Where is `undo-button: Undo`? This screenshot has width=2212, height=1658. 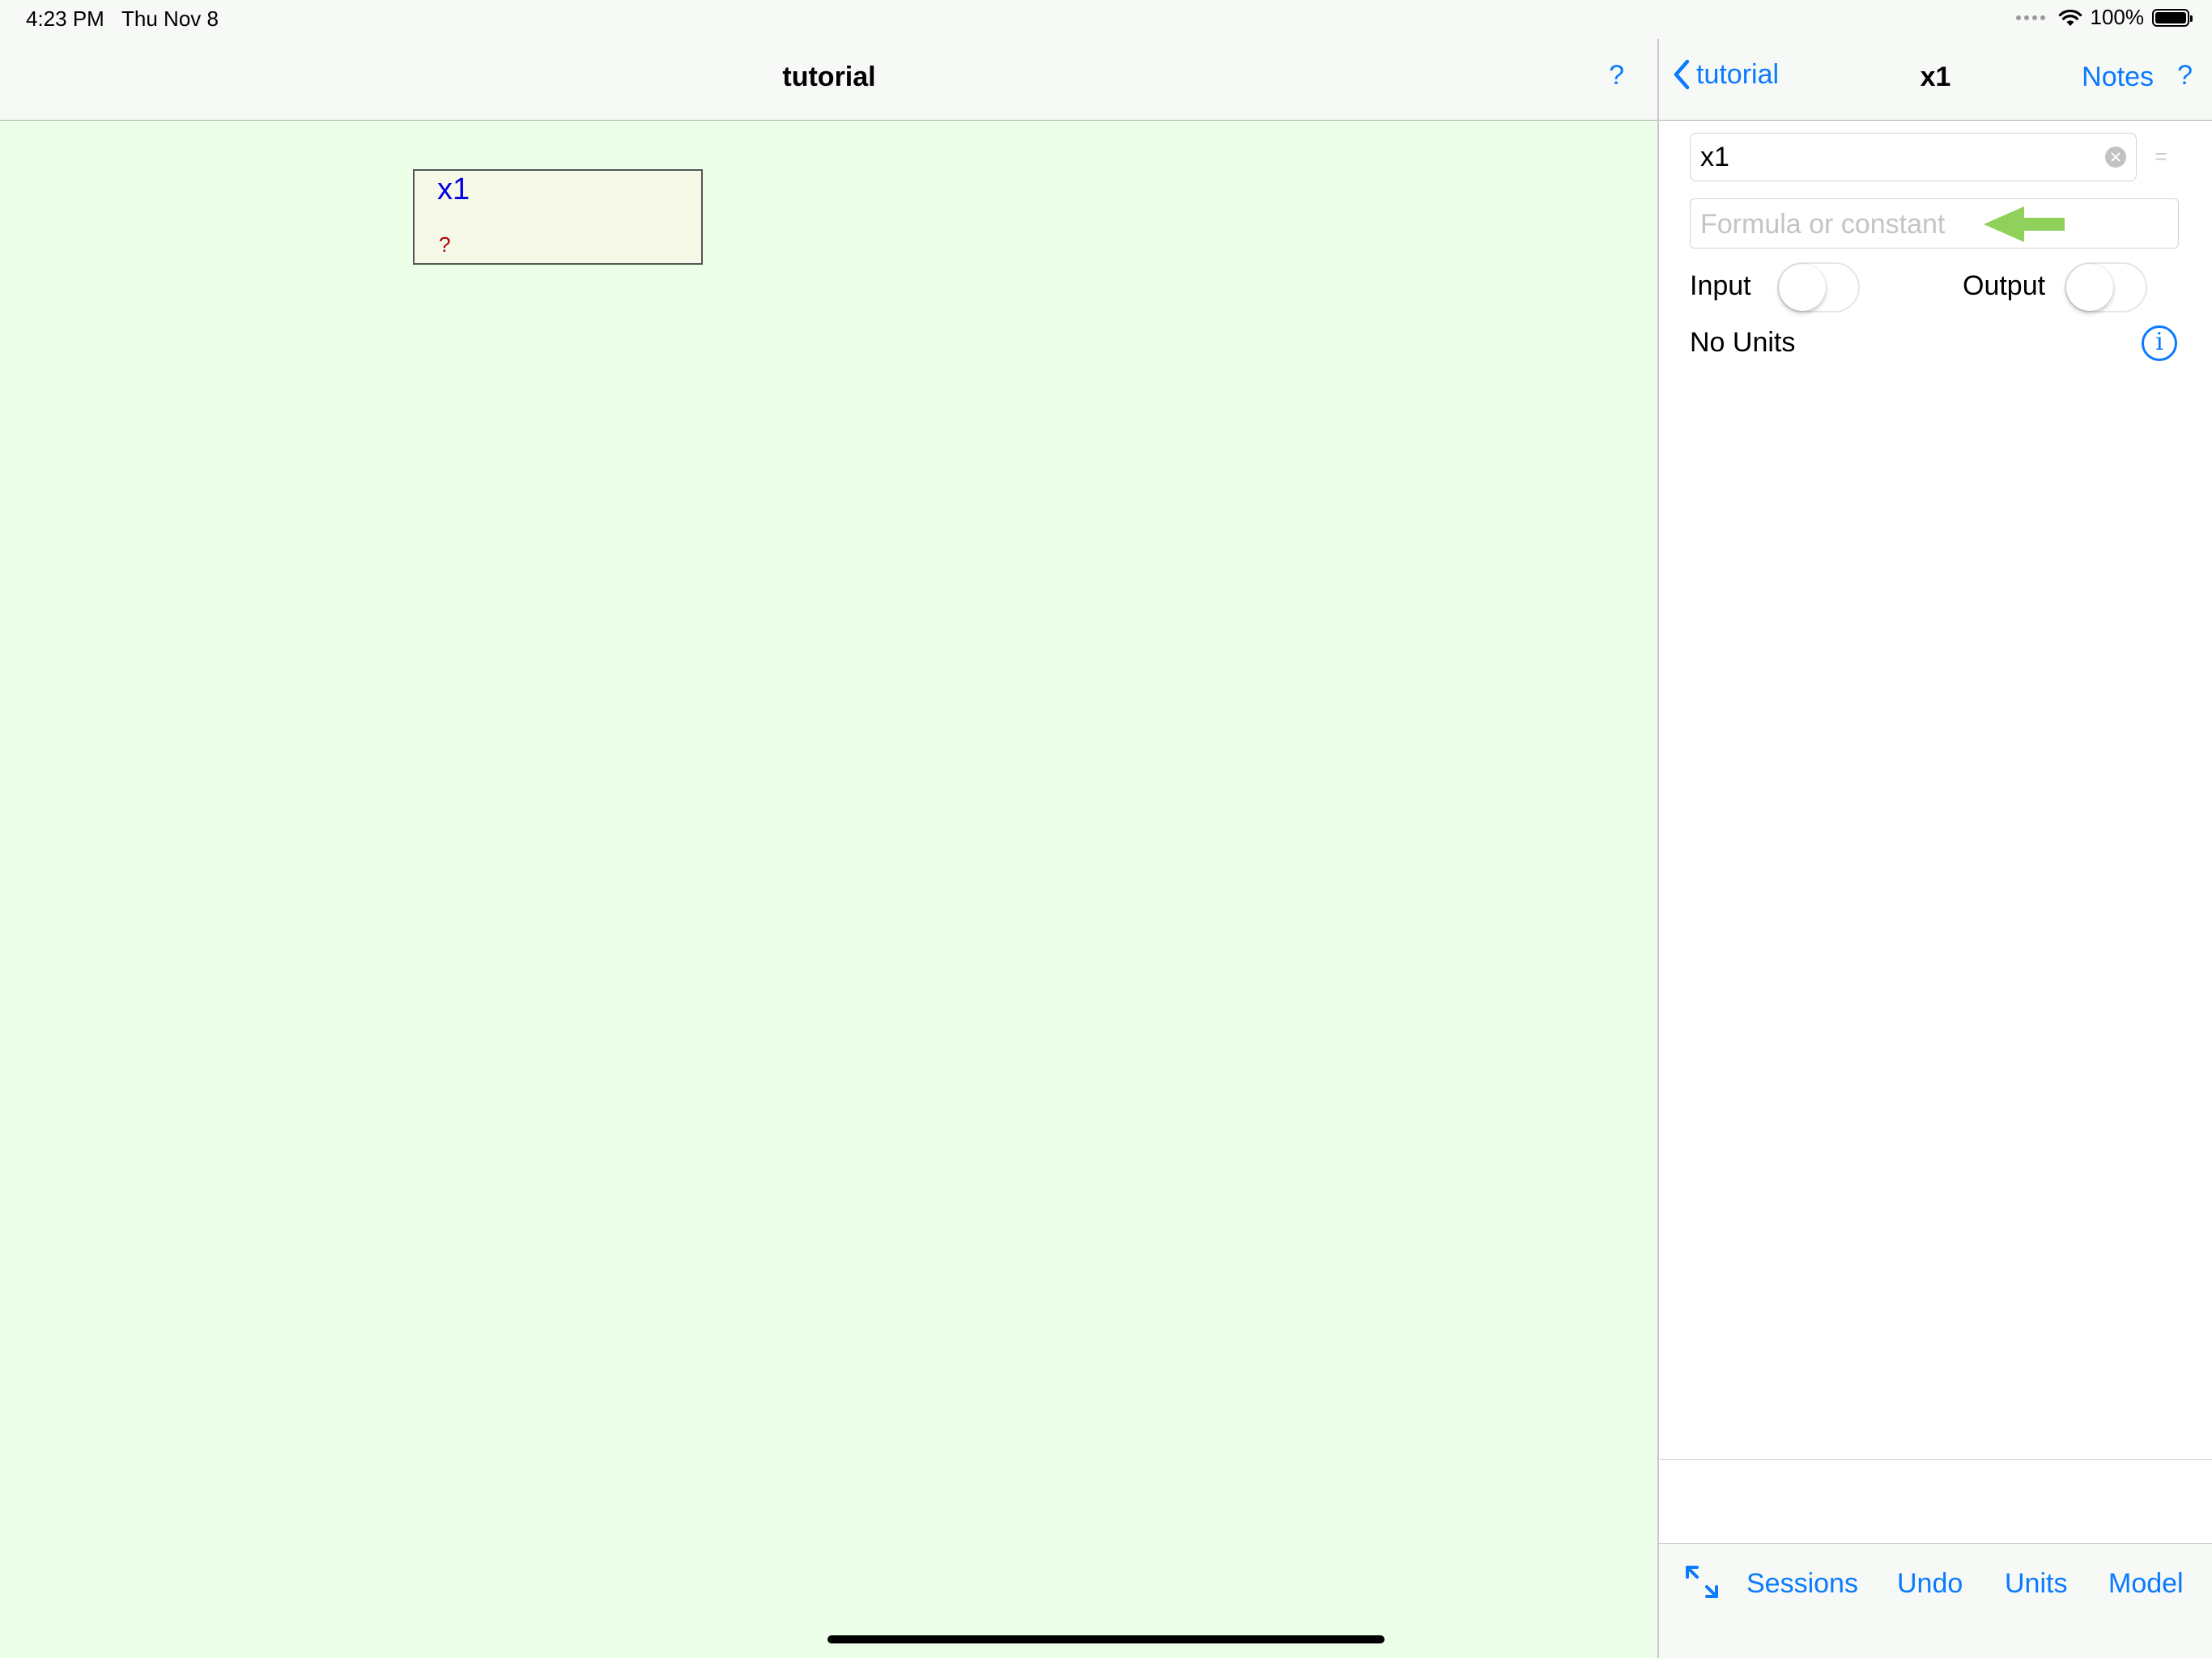
undo-button: Undo is located at coordinates (1930, 1584).